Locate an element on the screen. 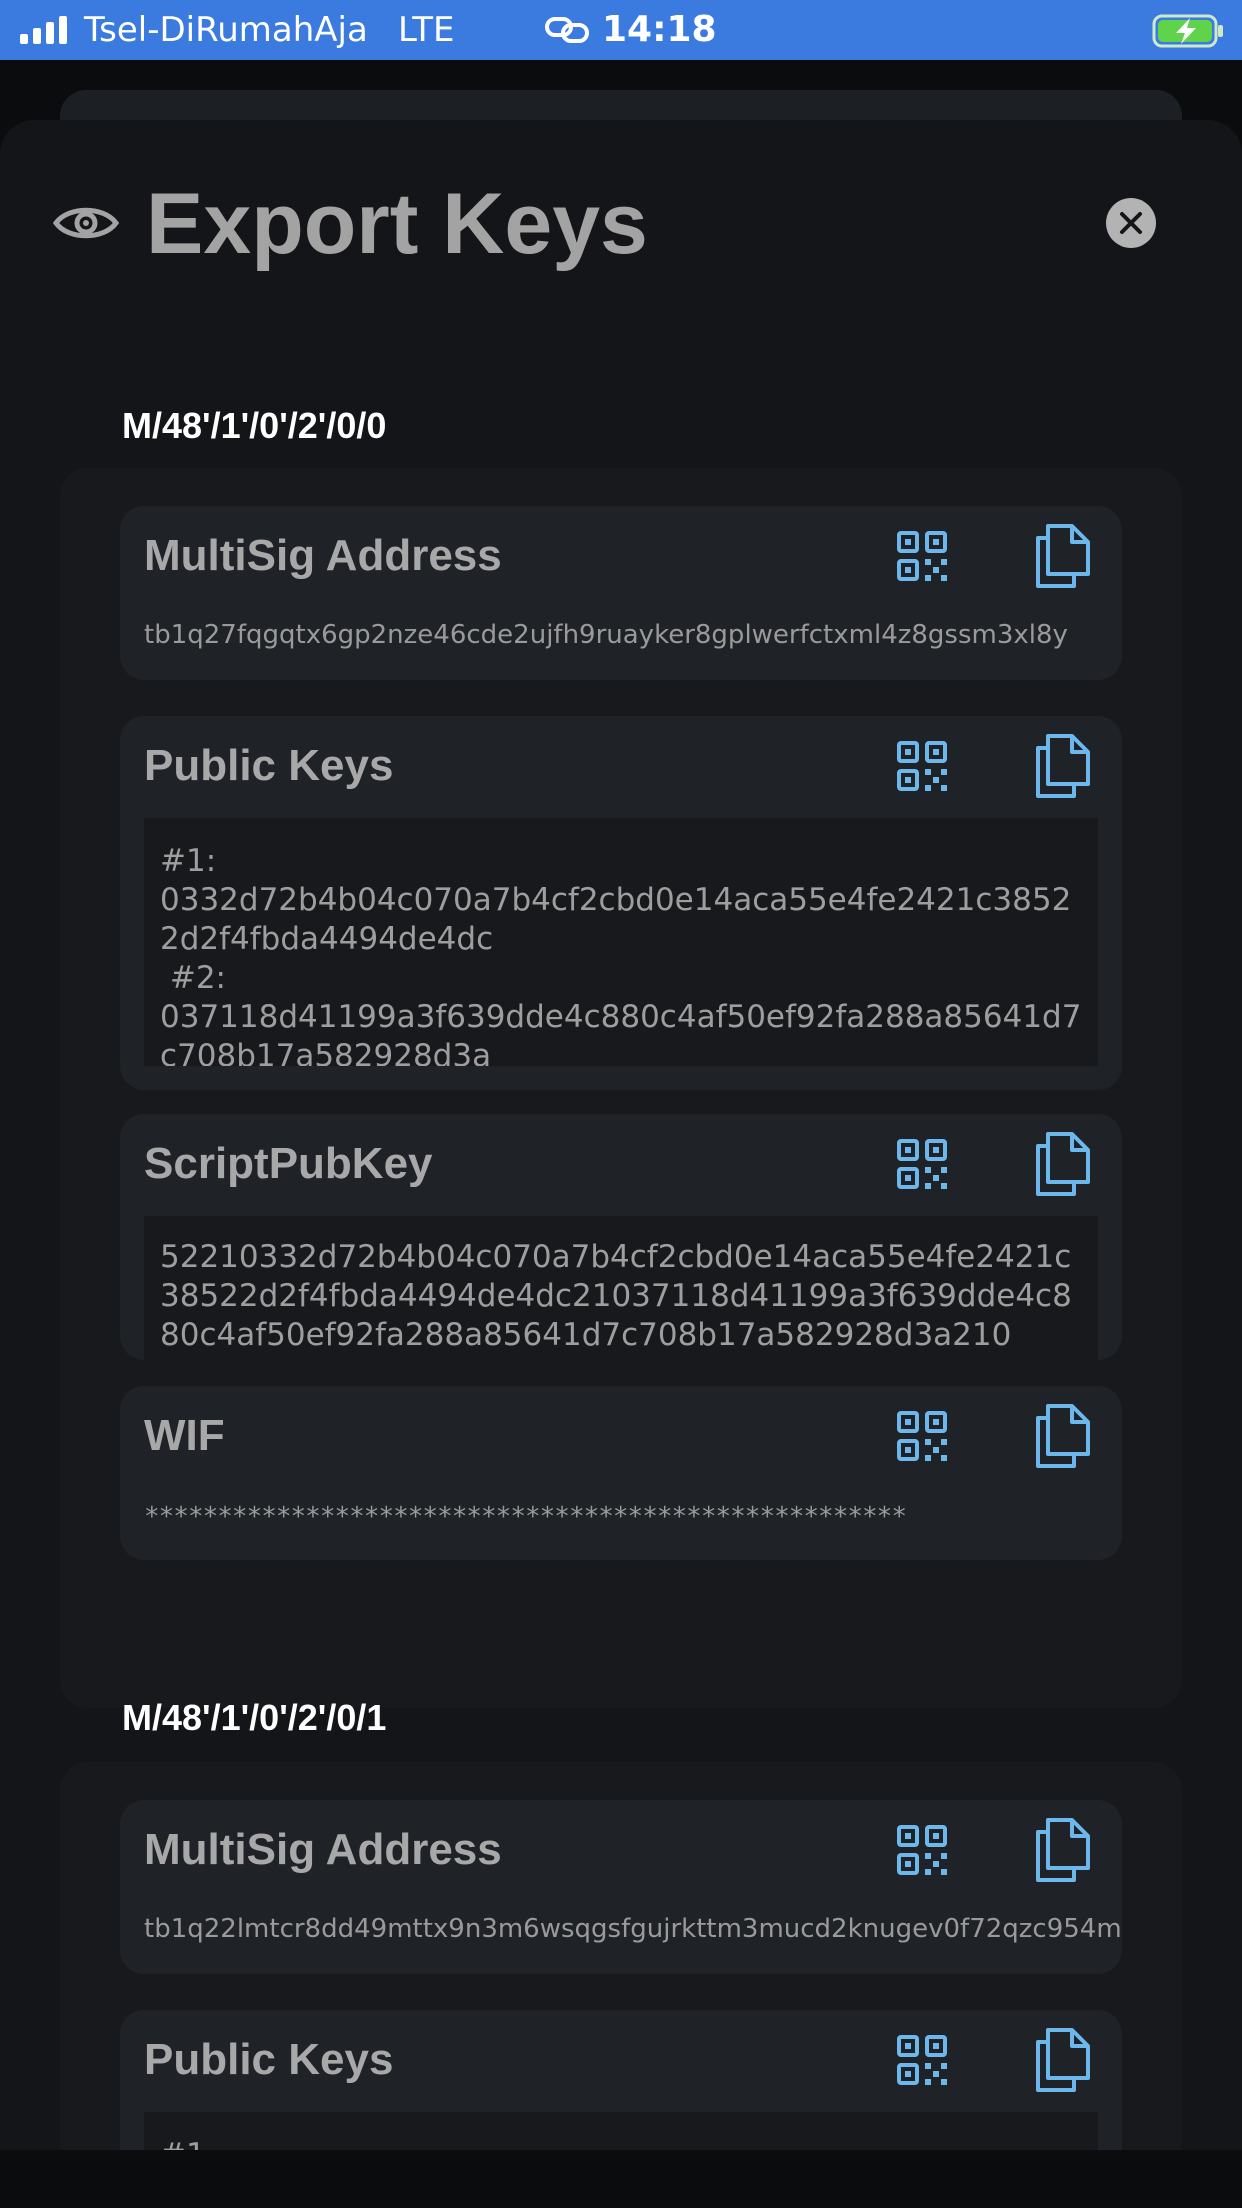 This screenshot has height=2208, width=1242. battery-charging-icon is located at coordinates (1187, 31).